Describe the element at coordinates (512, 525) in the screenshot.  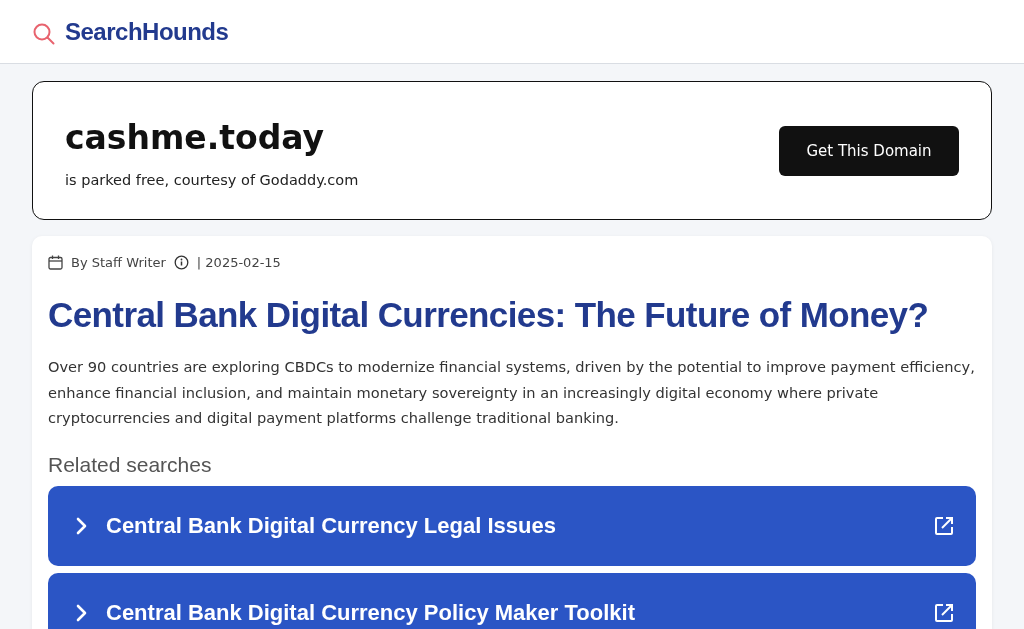
I see `related-search-link: Central Bank Digital Currency Legal Issues` at that location.